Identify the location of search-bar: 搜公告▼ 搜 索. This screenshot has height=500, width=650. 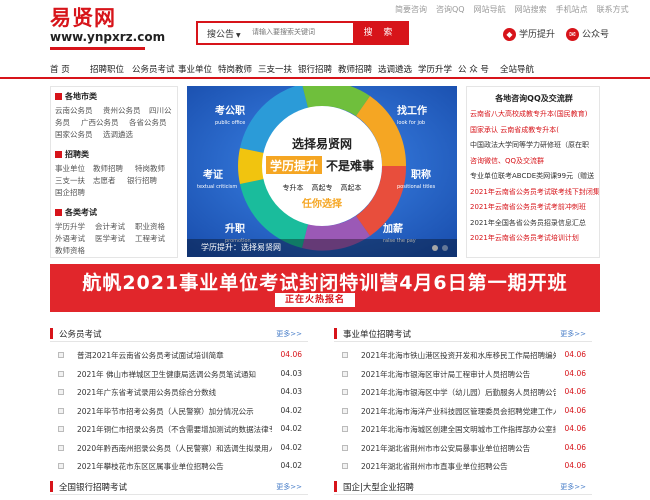
(302, 33).